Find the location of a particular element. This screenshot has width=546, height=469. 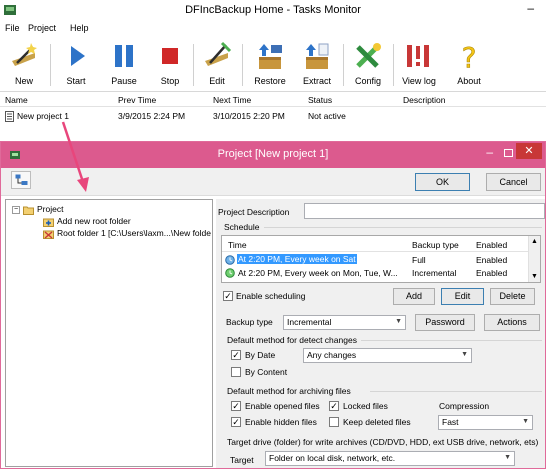

detect-changes-group-label: Default method for detect changes is located at coordinates (292, 340).